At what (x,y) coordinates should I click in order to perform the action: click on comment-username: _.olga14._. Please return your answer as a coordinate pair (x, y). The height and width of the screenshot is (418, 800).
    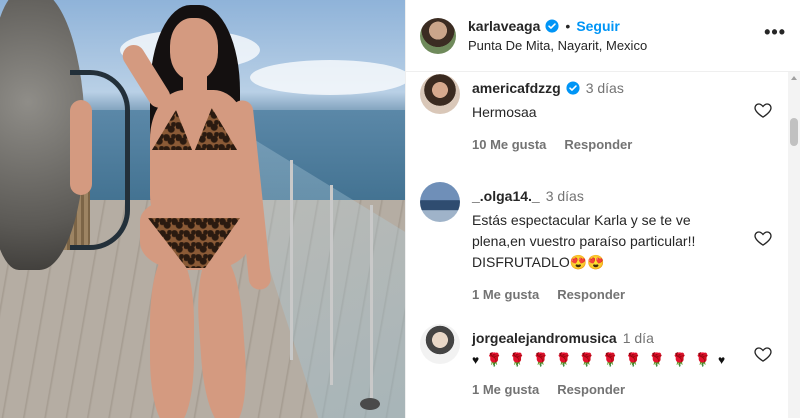
    Looking at the image, I should click on (506, 196).